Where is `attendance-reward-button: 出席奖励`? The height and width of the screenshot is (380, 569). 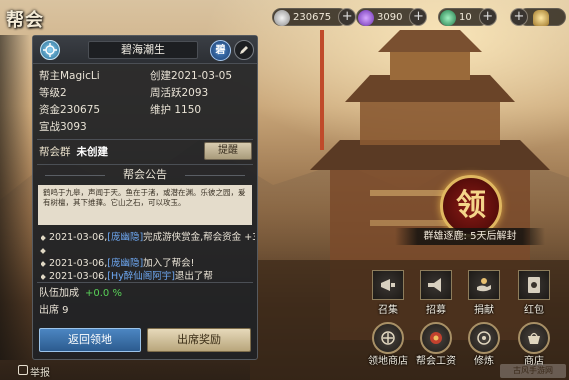
attendance-reward-button: 出席奖励 is located at coordinates (199, 340).